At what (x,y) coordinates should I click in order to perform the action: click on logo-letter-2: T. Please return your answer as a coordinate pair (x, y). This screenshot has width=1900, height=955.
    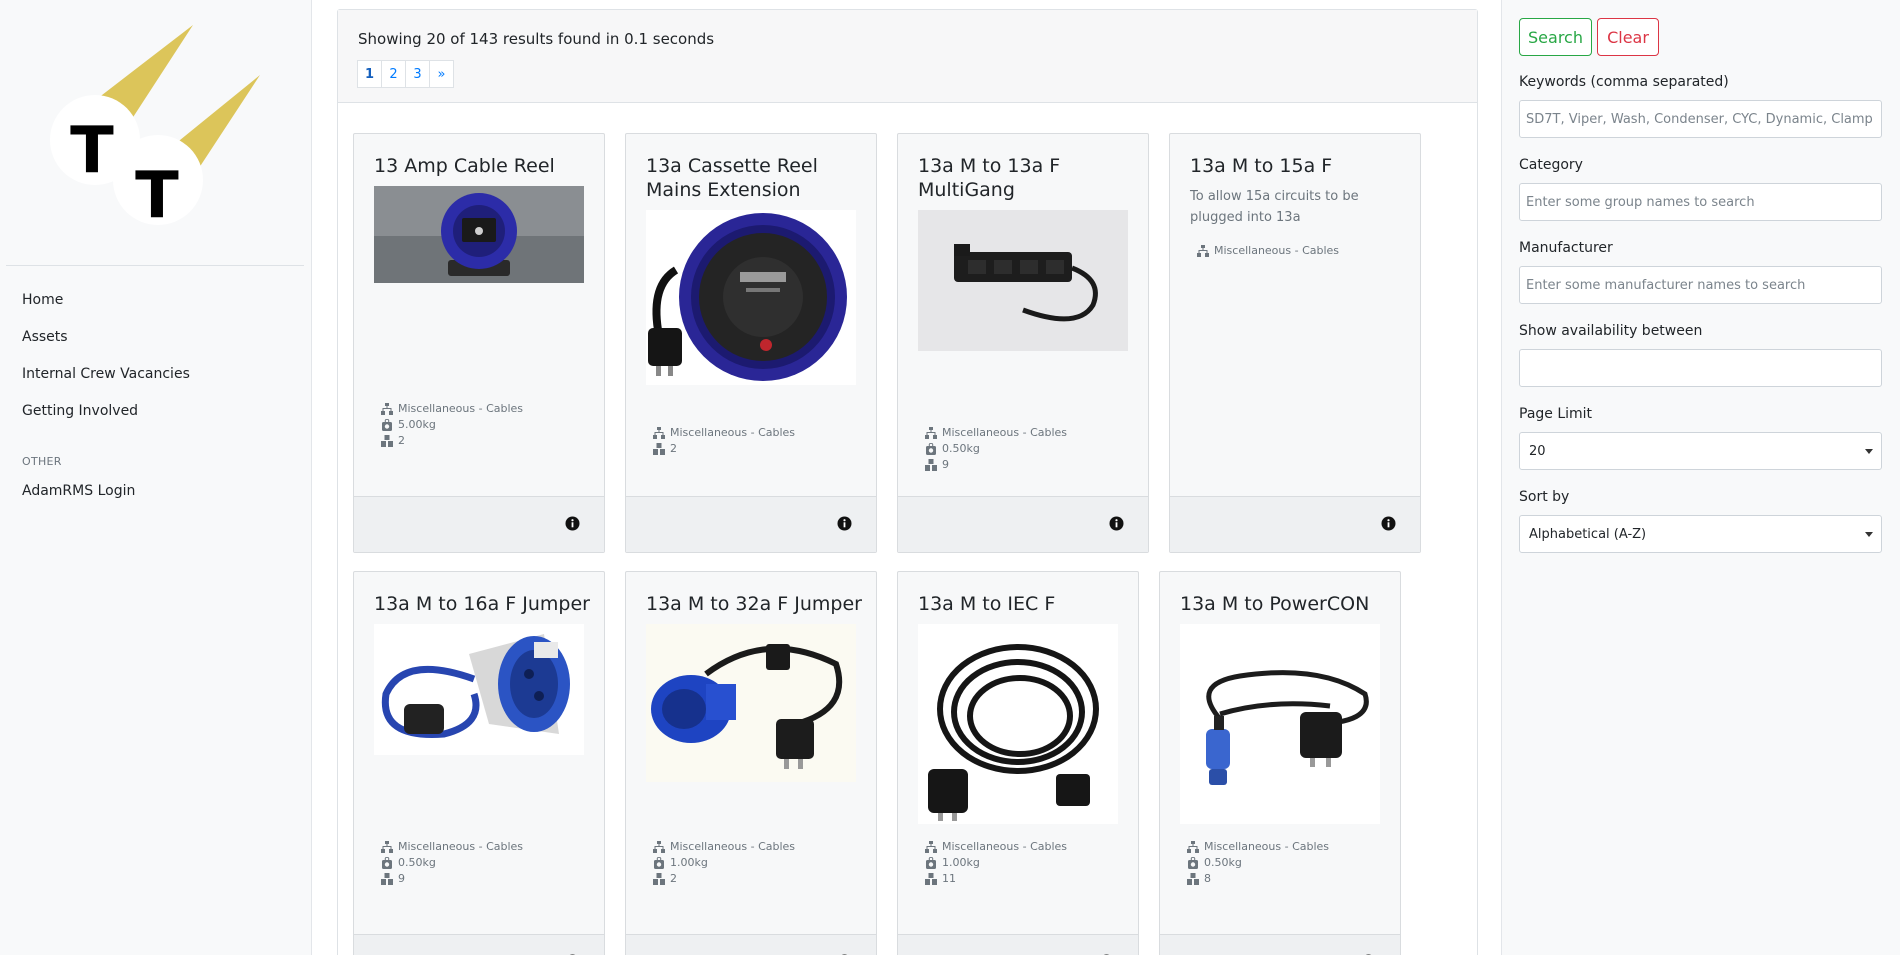
    Looking at the image, I should click on (157, 196).